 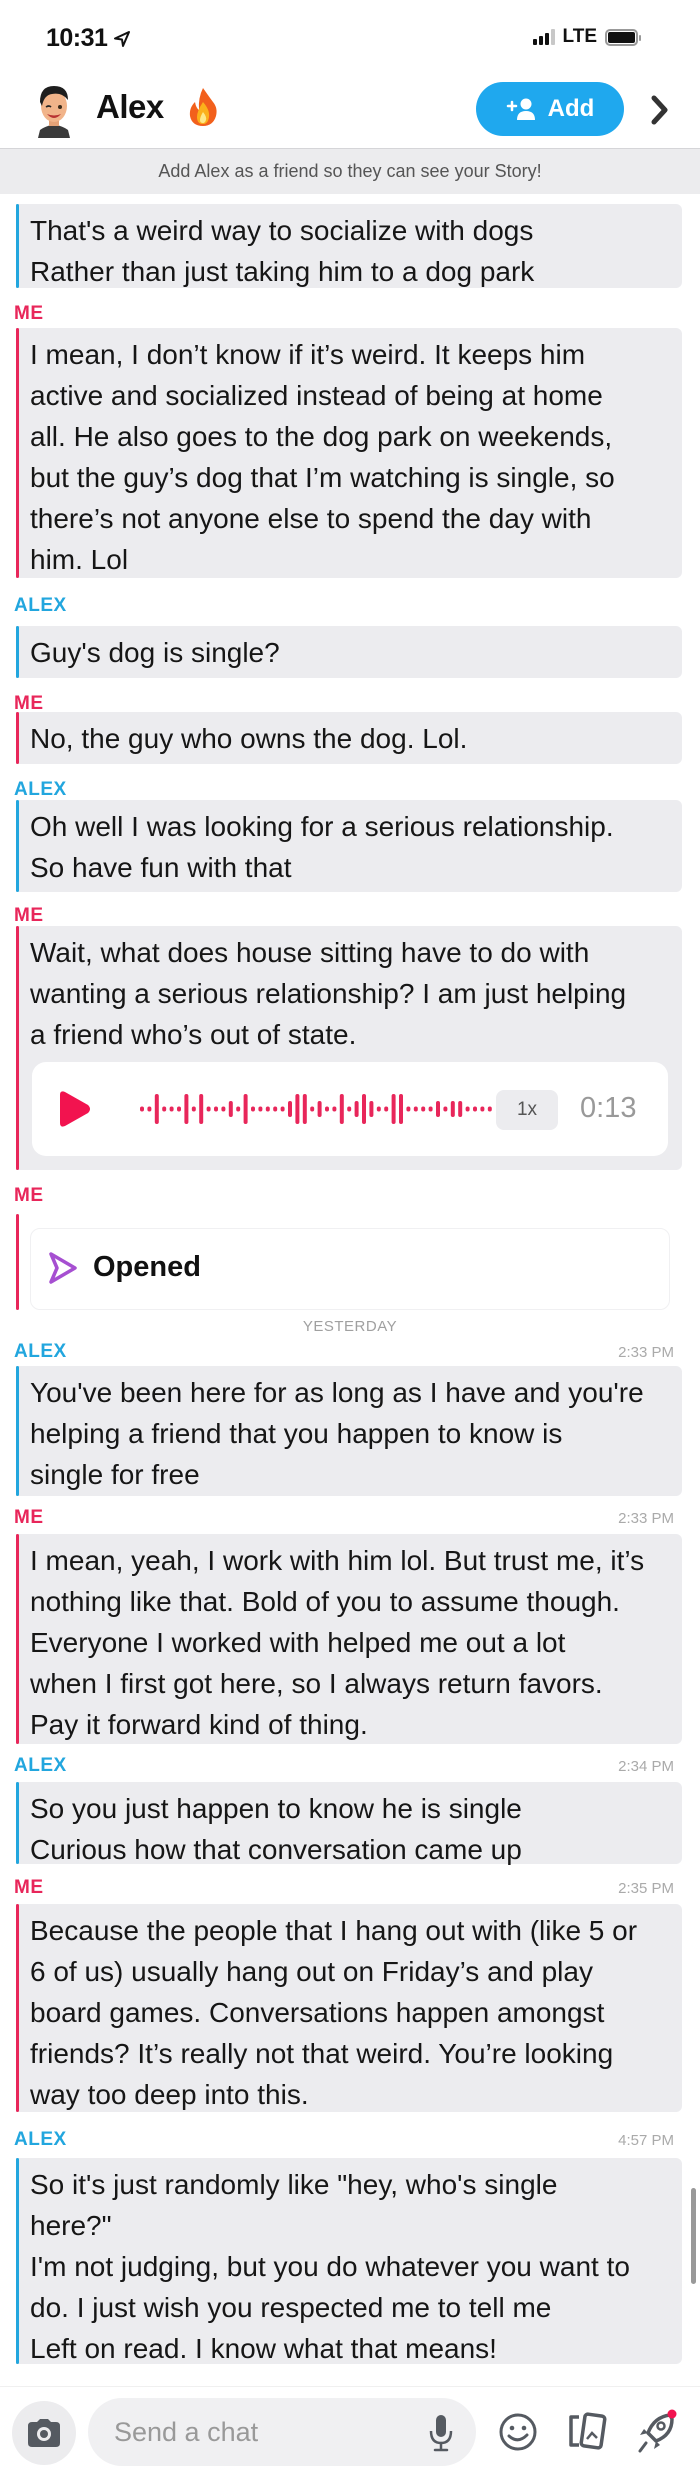 I want to click on message-line: him. Lol, so click(x=79, y=559).